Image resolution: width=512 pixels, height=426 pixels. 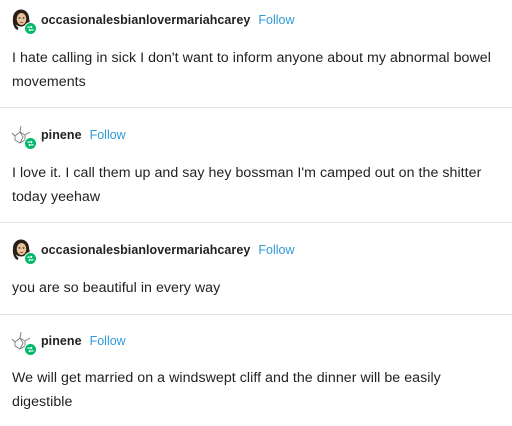 I want to click on post-text: you are so beautiful in every way, so click(x=116, y=288).